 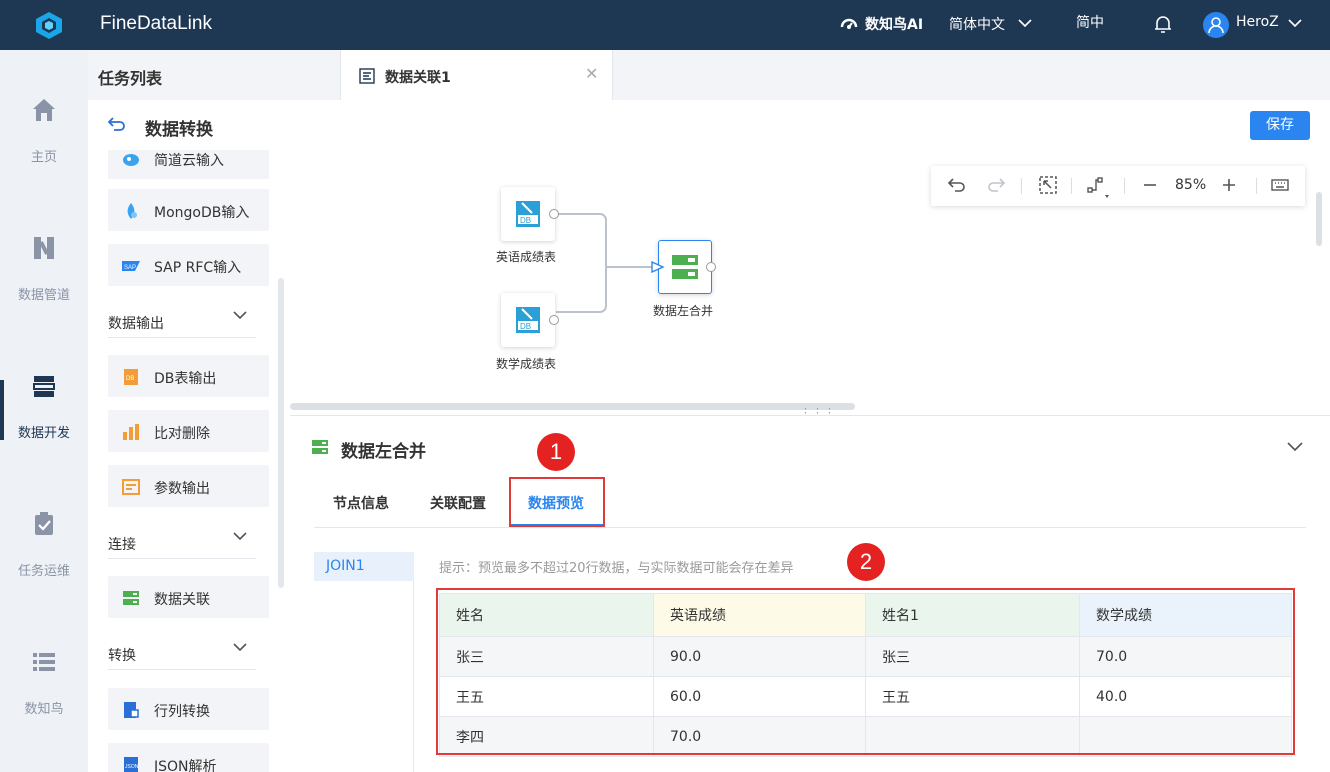 I want to click on nav-label: 数据开发, so click(x=43, y=433).